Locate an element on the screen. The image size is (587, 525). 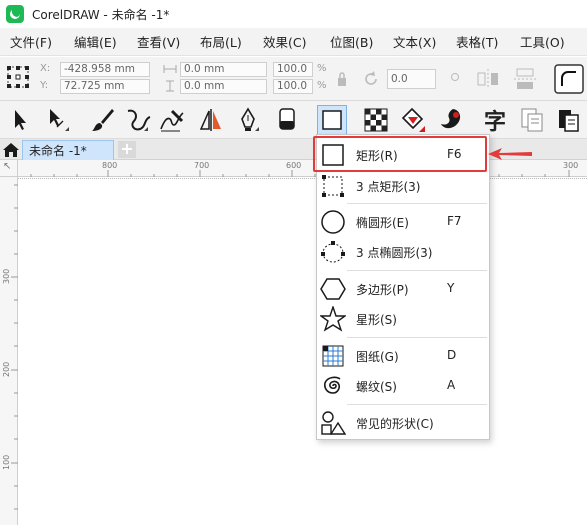
toolbox: 字 is located at coordinates (293, 120).